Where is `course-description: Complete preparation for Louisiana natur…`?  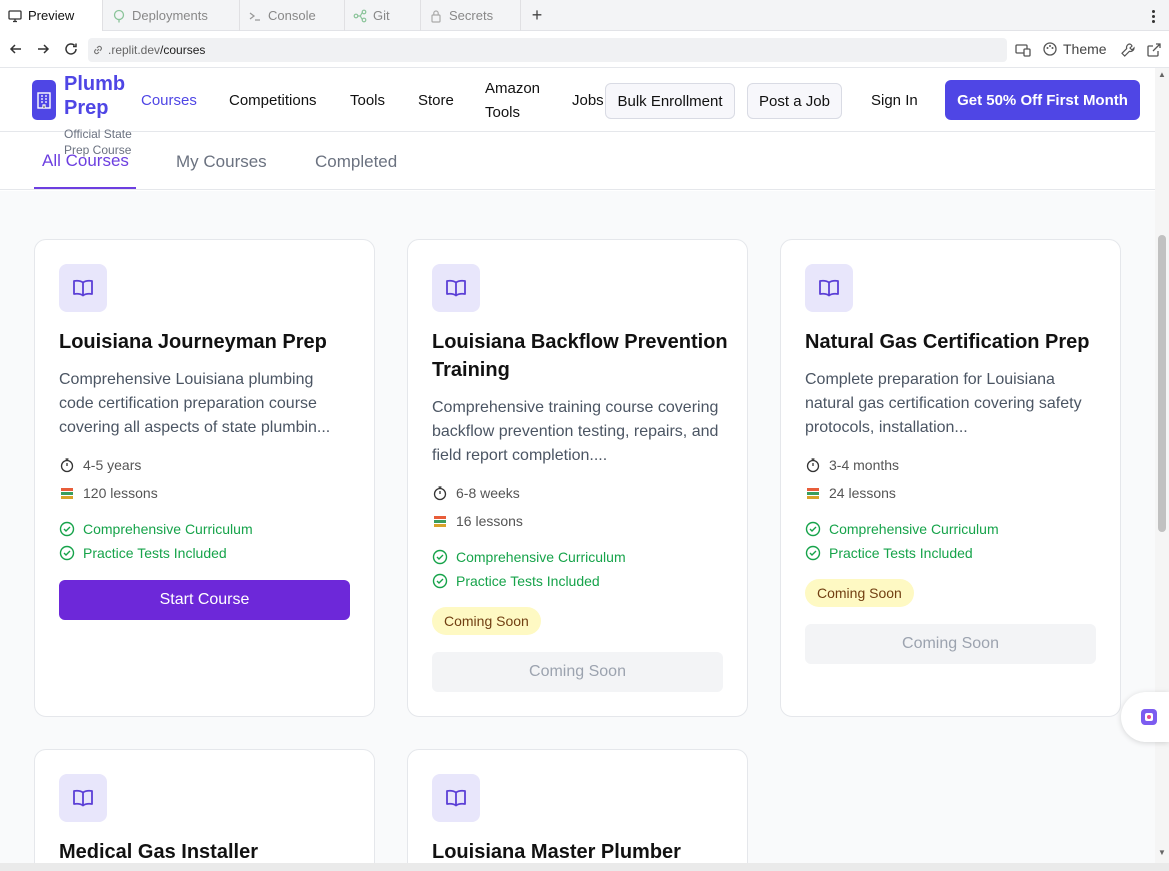
course-description: Complete preparation for Louisiana natur… is located at coordinates (943, 403).